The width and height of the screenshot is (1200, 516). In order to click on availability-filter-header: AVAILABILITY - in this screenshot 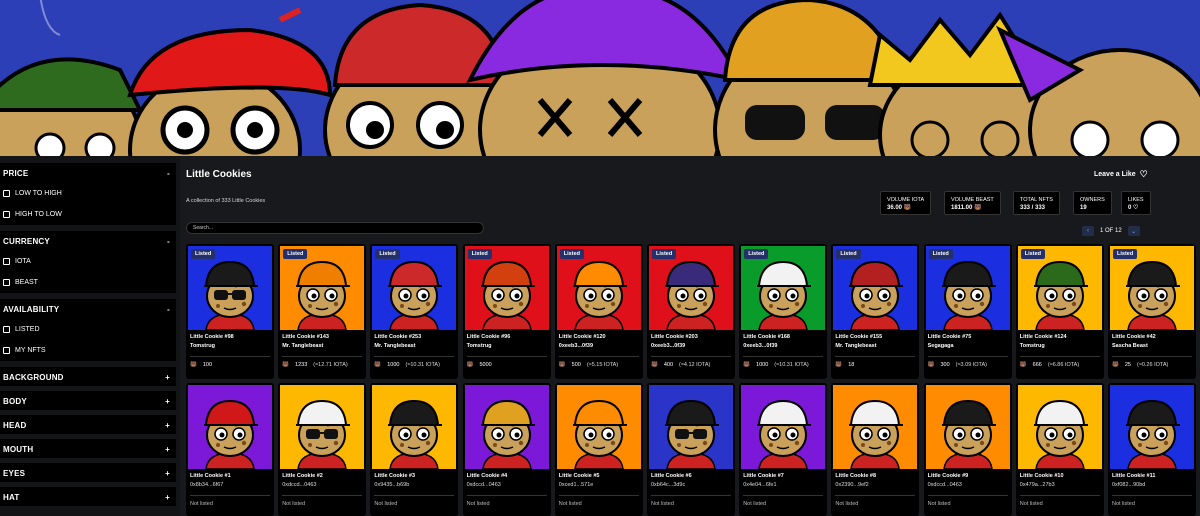, I will do `click(88, 309)`.